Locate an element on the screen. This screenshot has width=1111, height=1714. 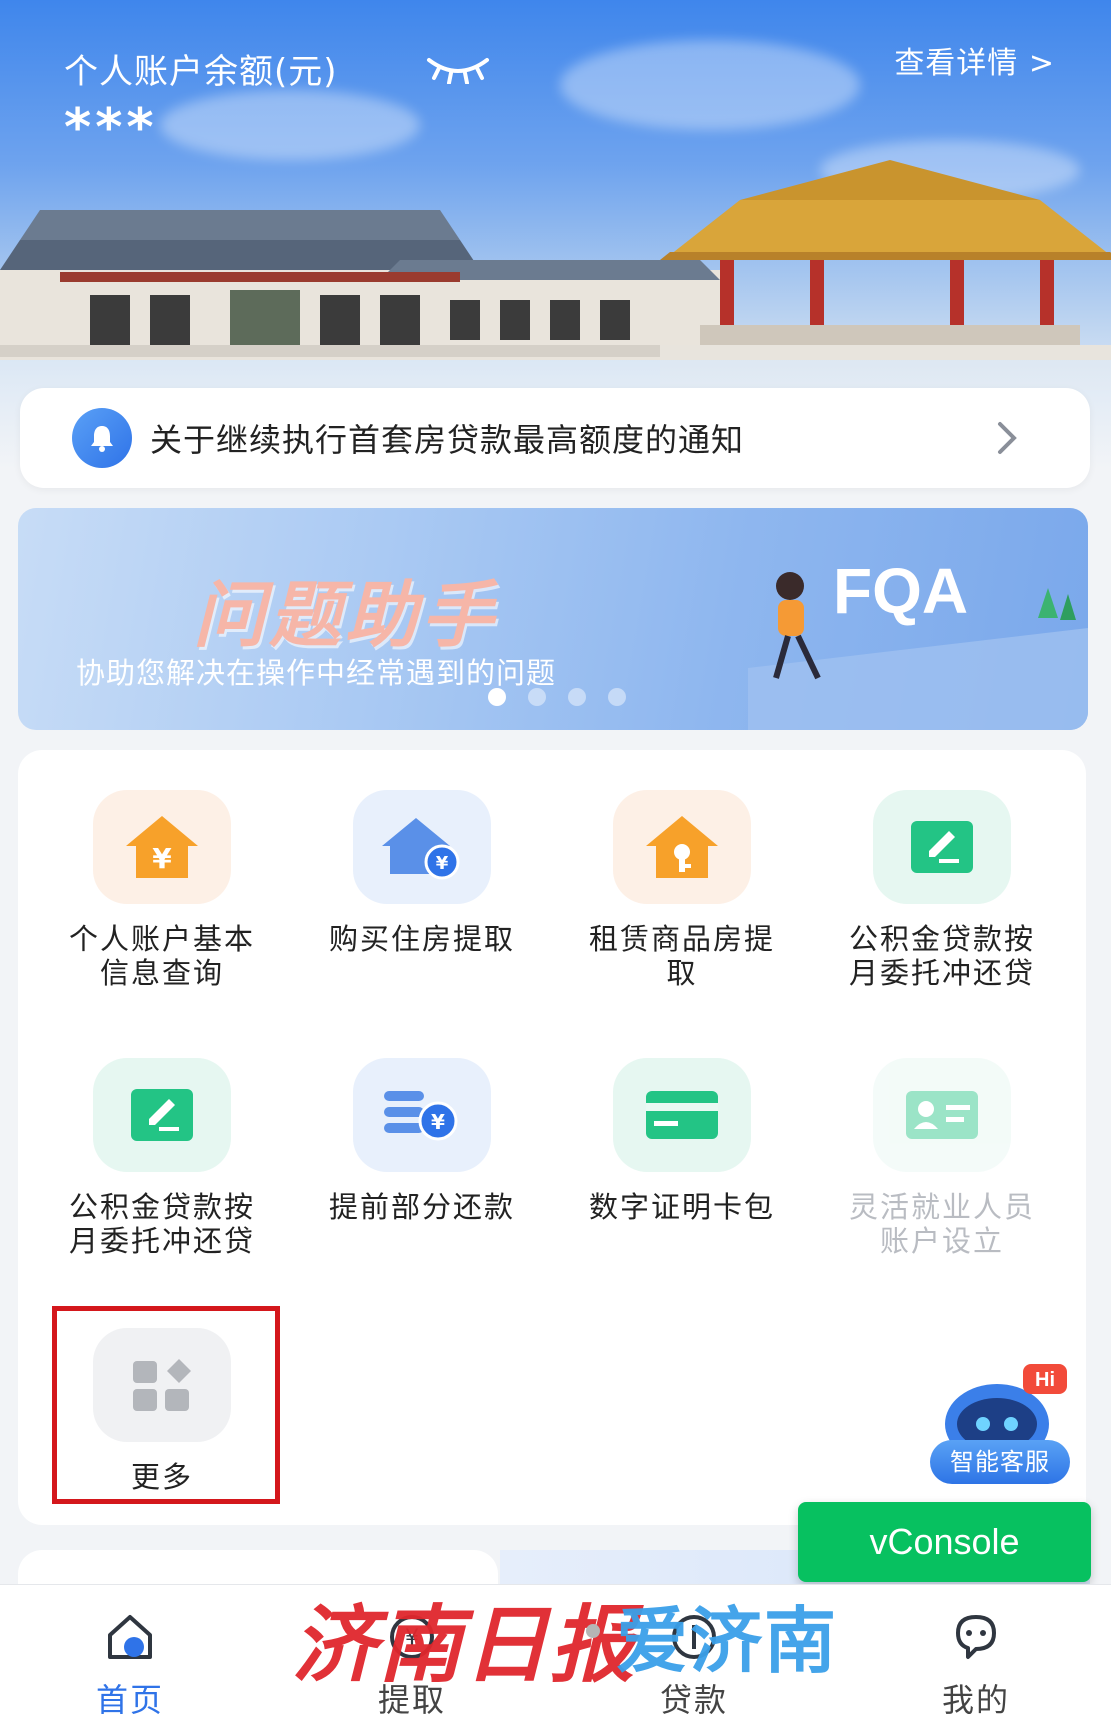
carousel-dots is located at coordinates (557, 697).